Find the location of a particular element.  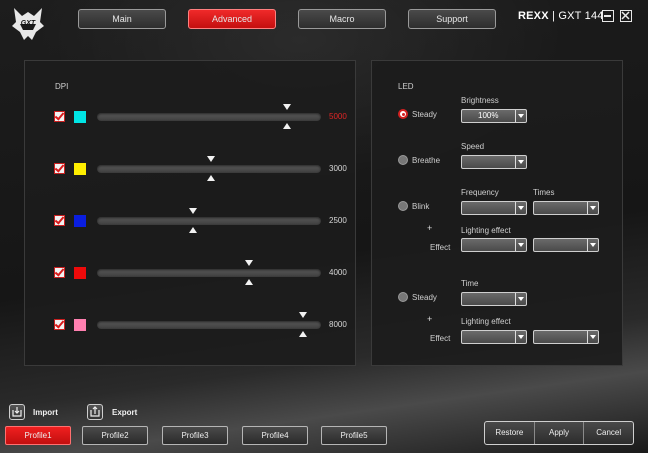

brightness-value: 100% is located at coordinates (488, 115).